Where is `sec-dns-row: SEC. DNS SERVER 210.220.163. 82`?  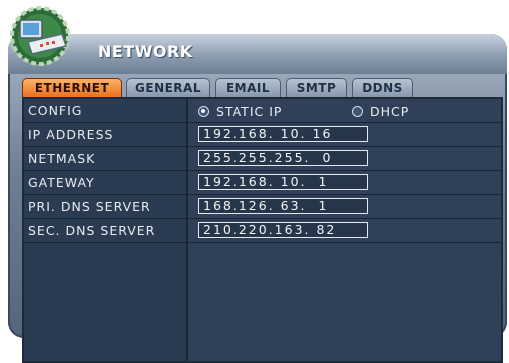 sec-dns-row: SEC. DNS SERVER 210.220.163. 82 is located at coordinates (262, 231).